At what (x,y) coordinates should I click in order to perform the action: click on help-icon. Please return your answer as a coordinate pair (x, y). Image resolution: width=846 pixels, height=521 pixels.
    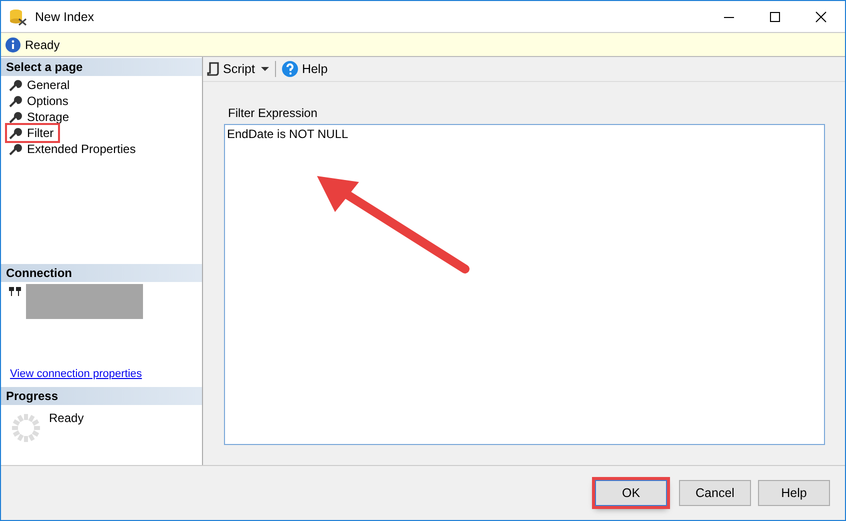
    Looking at the image, I should click on (290, 69).